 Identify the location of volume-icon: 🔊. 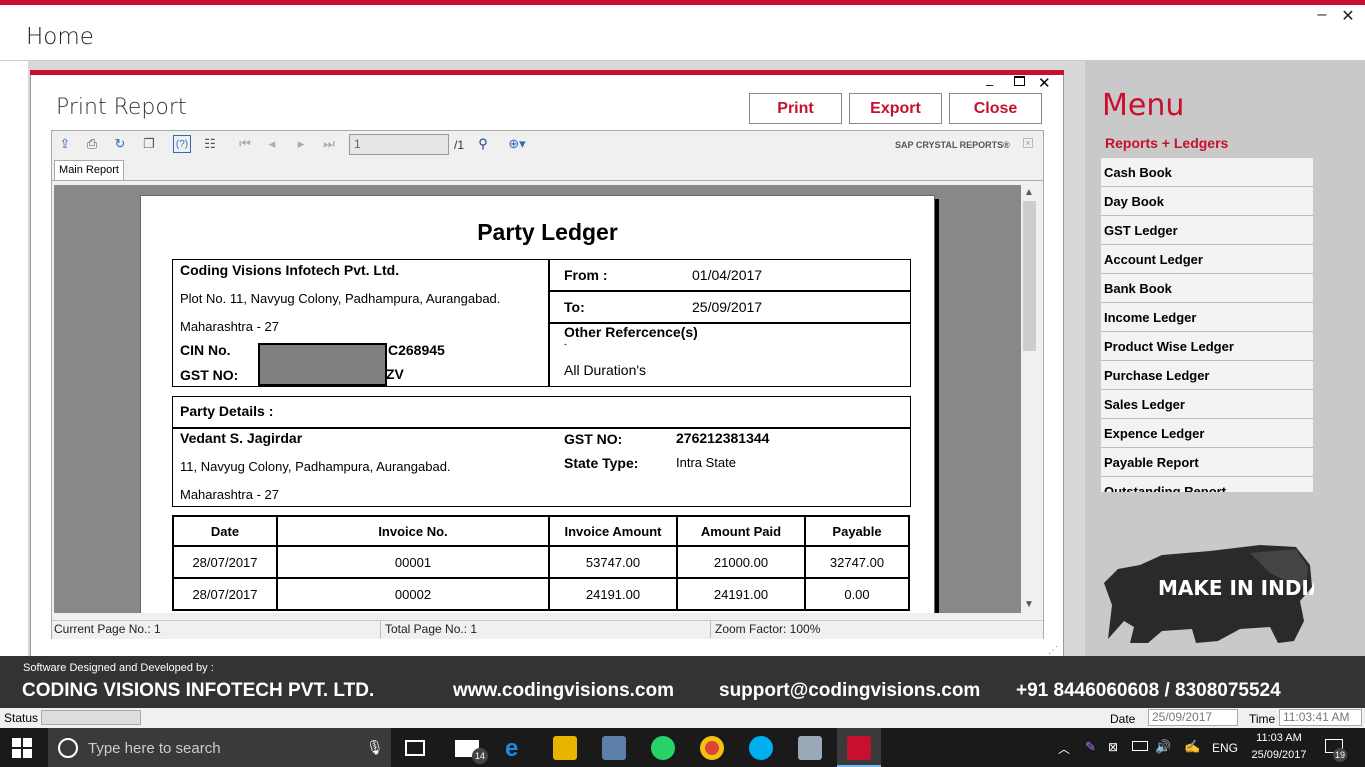
(1163, 747).